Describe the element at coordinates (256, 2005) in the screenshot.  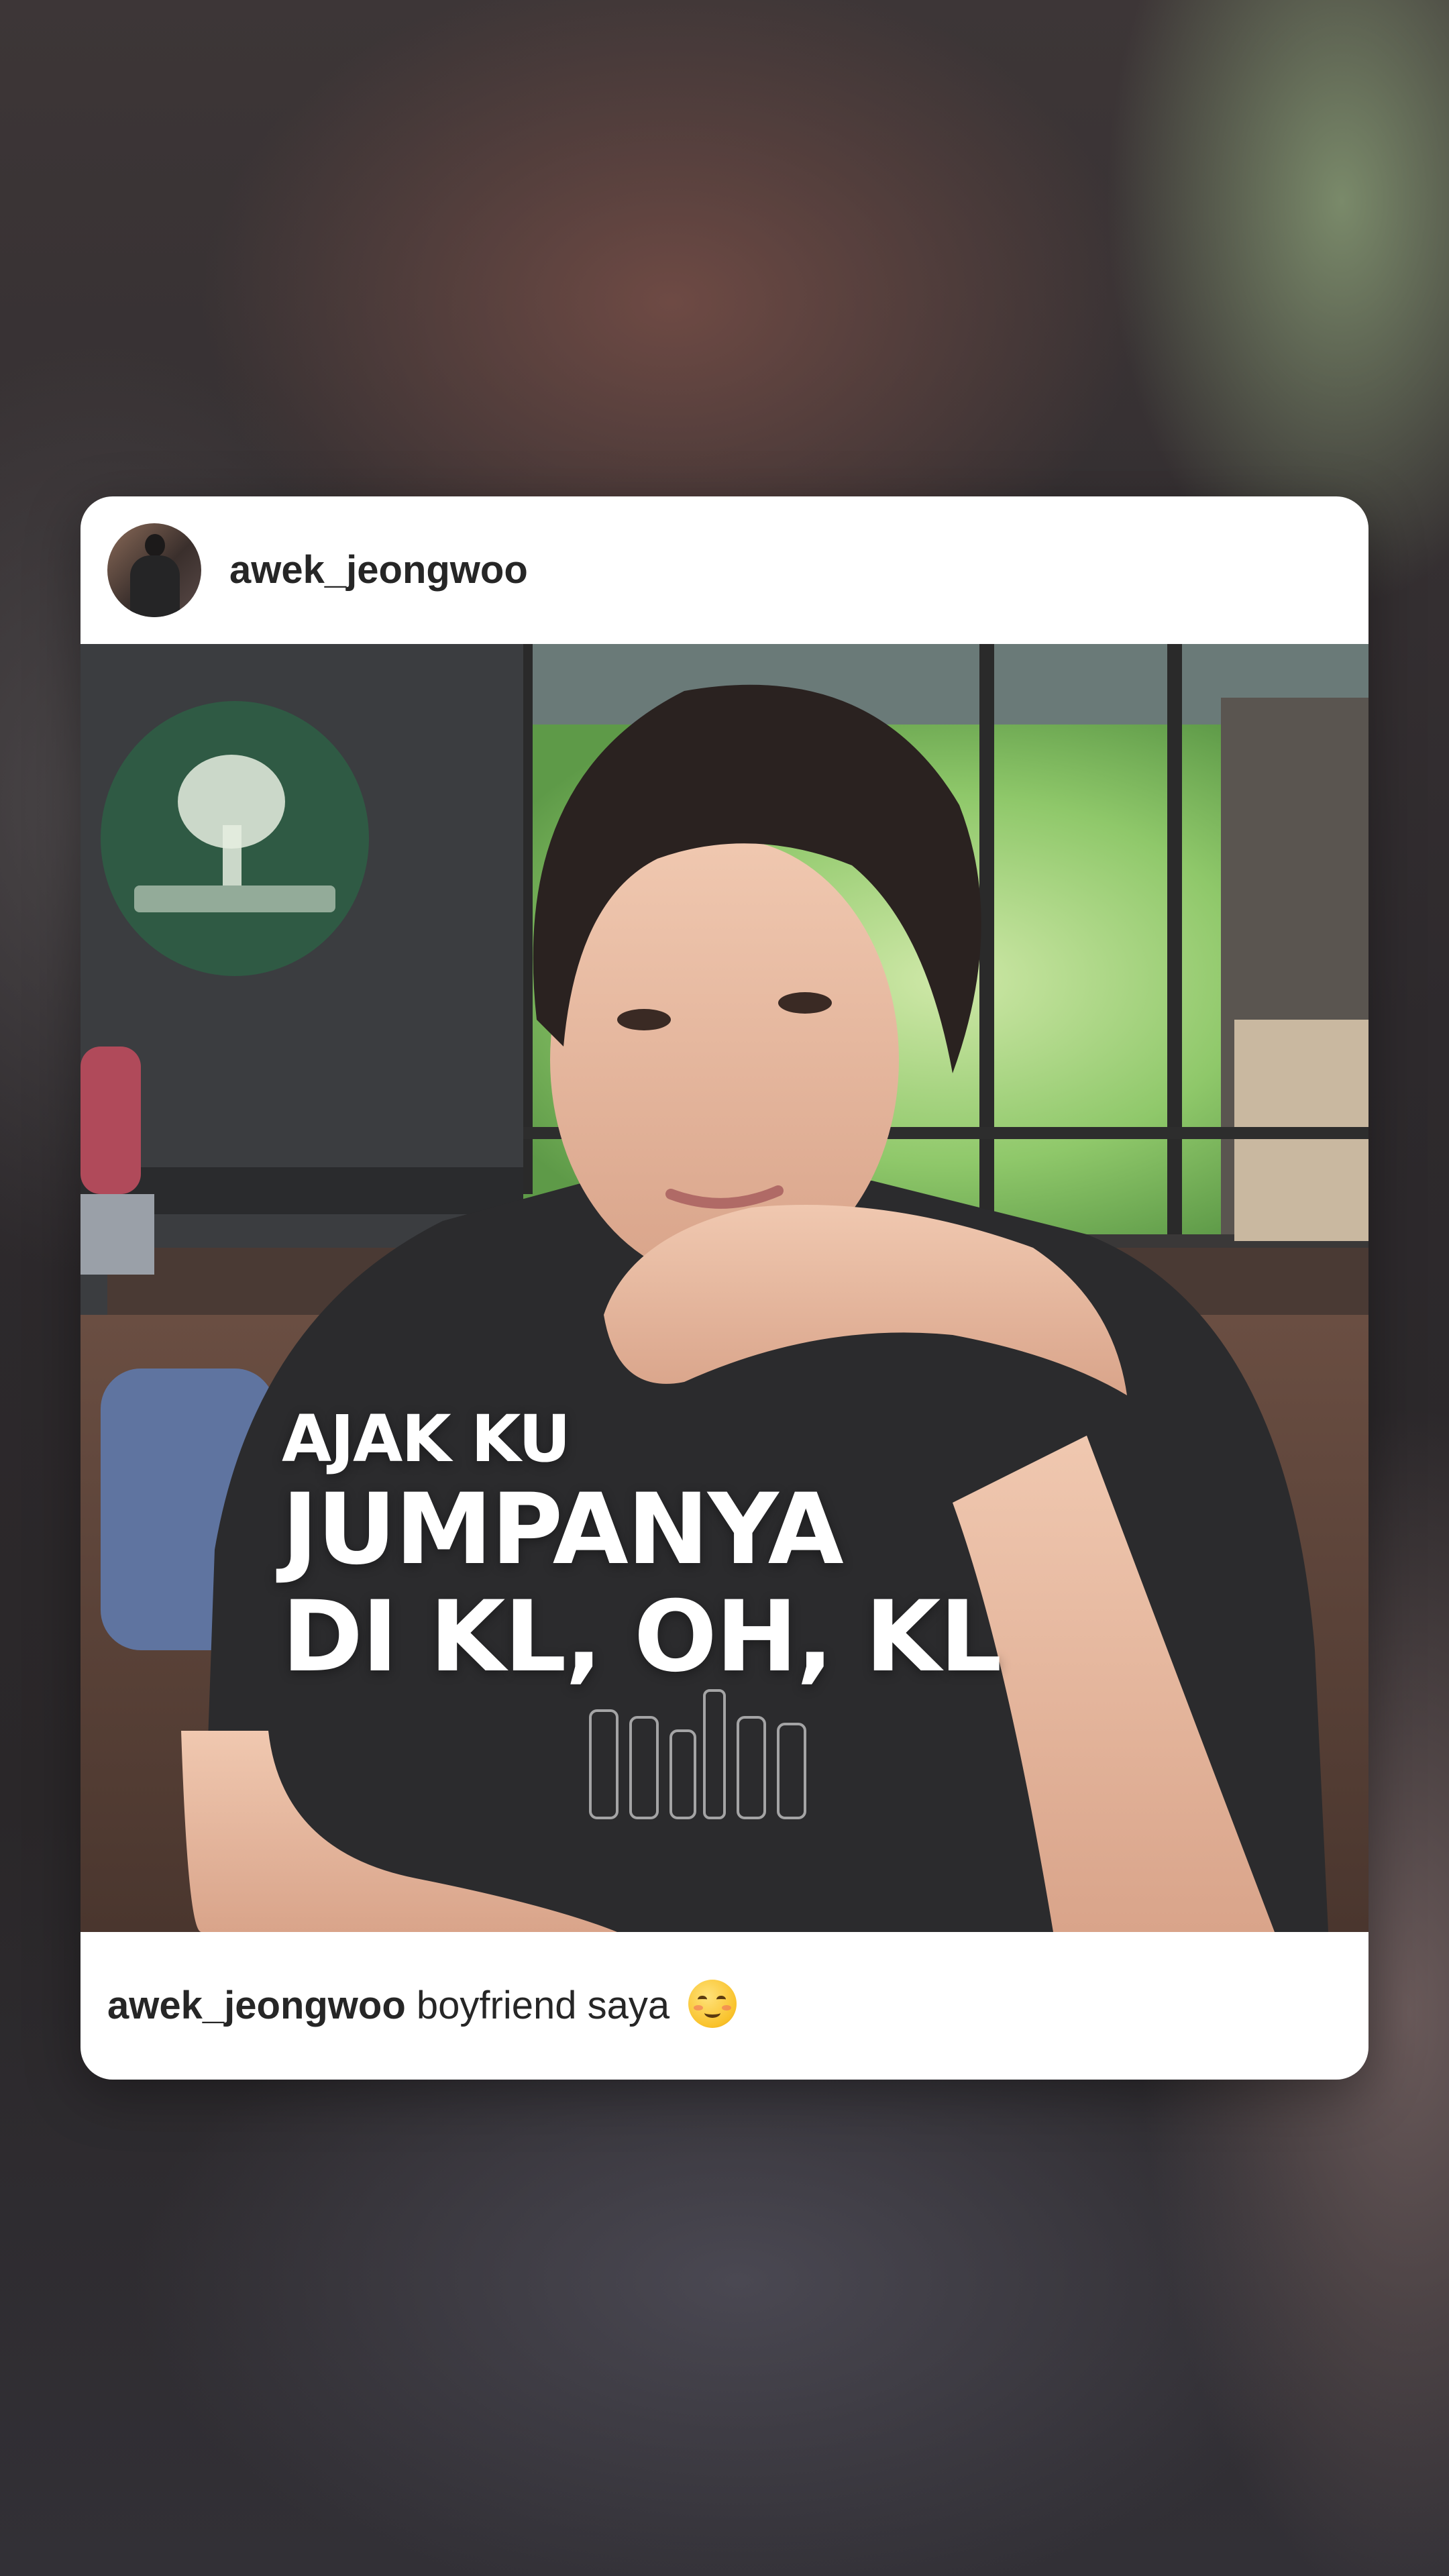
I see `caption-username: awek_jeongwoo` at that location.